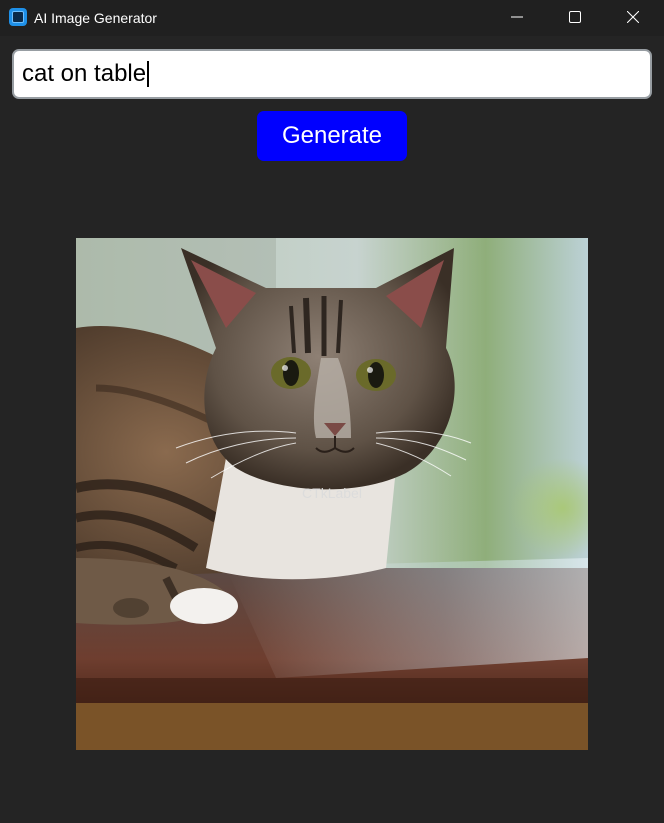  Describe the element at coordinates (332, 493) in the screenshot. I see `image-label: CTkLabel` at that location.